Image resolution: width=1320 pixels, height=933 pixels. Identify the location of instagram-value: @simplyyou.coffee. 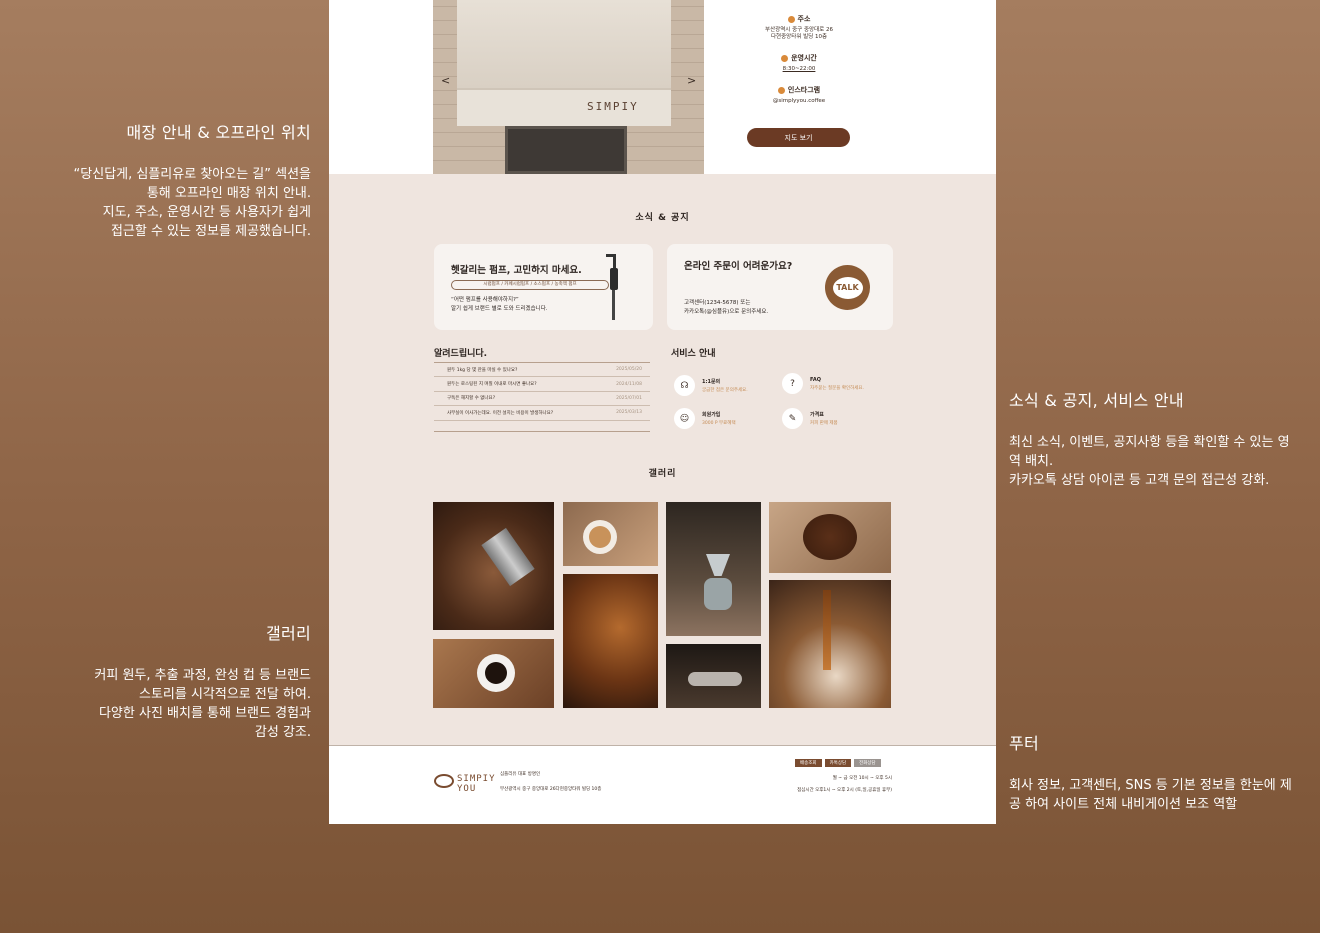
(799, 101).